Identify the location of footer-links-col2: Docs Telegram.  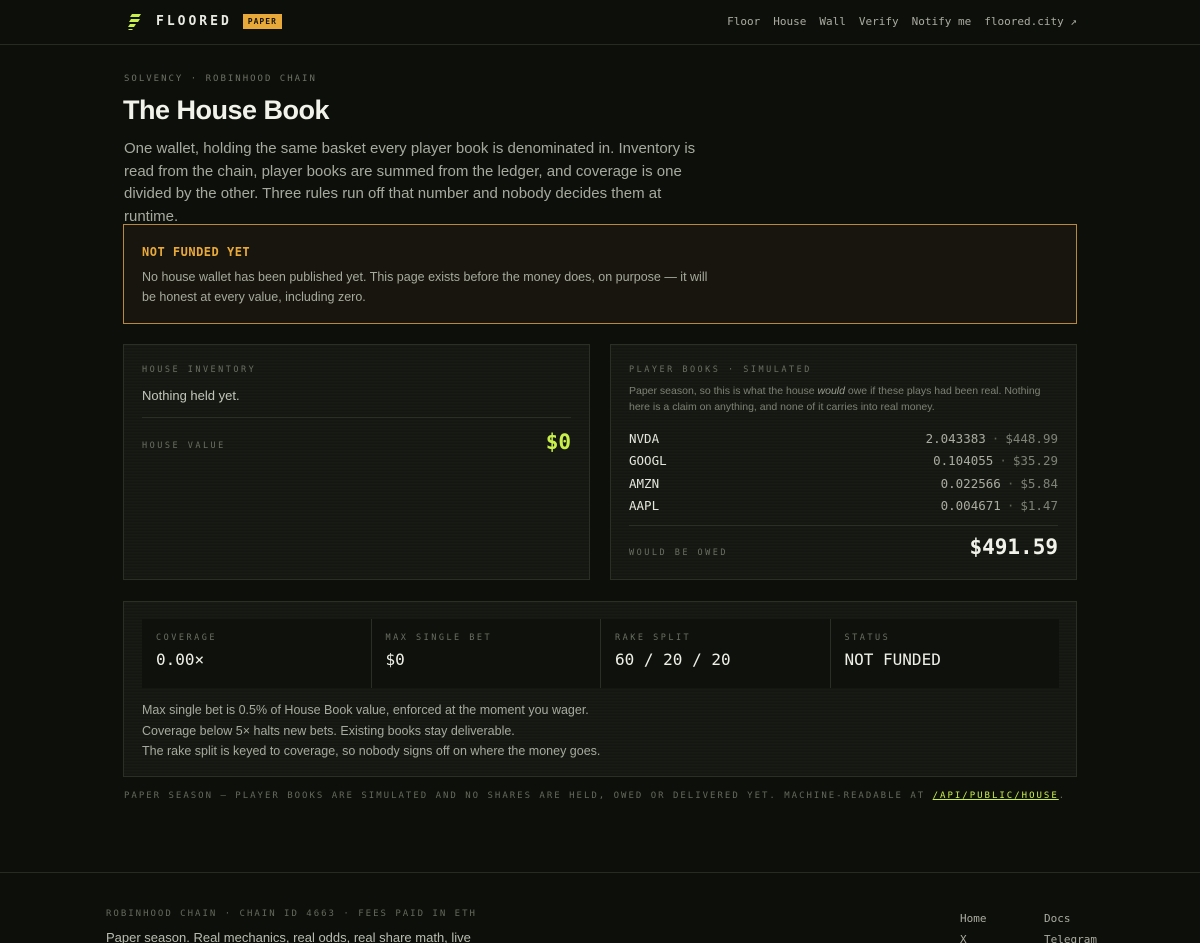
(1070, 925).